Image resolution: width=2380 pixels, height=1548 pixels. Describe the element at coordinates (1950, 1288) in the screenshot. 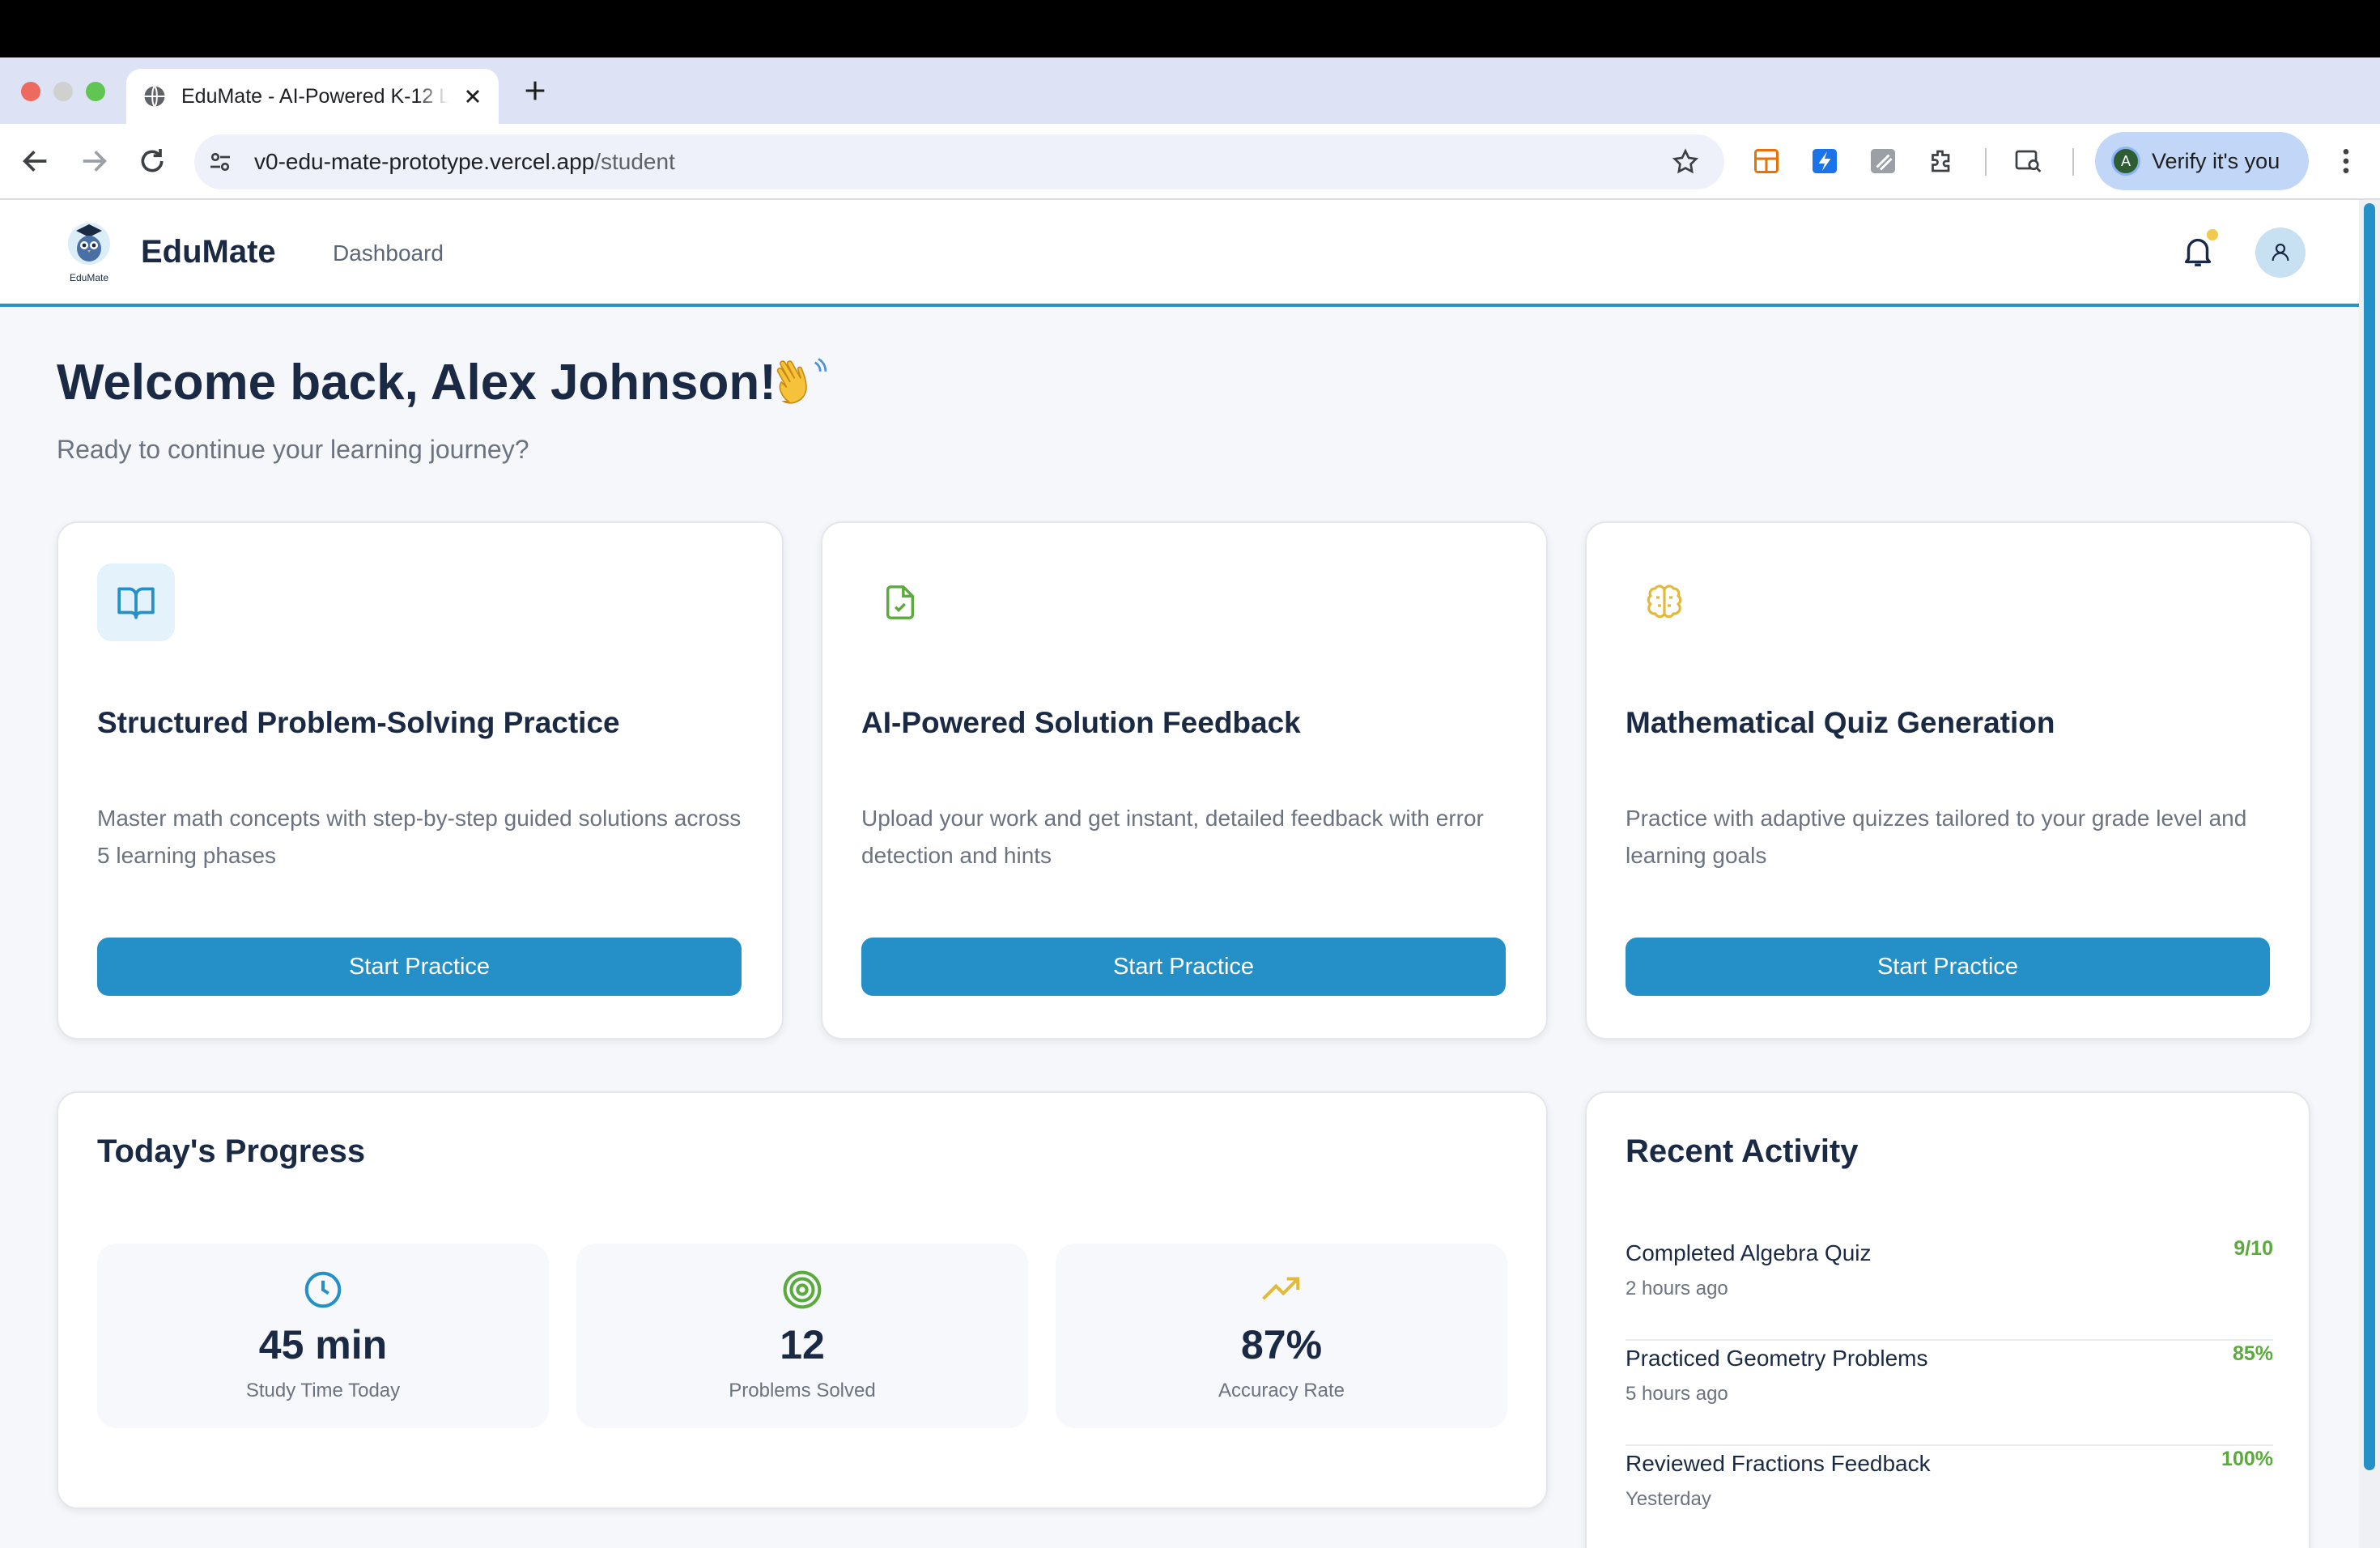

I see `activity-item: Completed Algebra Quiz 2 hours ago 9/10` at that location.